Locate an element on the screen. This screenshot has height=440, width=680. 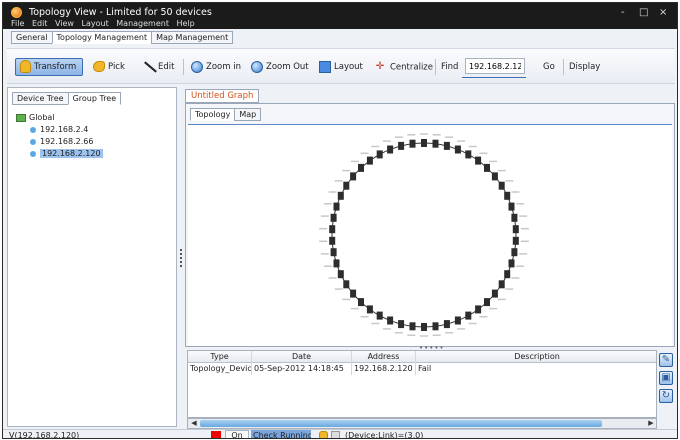
menu-management: Management is located at coordinates (142, 23).